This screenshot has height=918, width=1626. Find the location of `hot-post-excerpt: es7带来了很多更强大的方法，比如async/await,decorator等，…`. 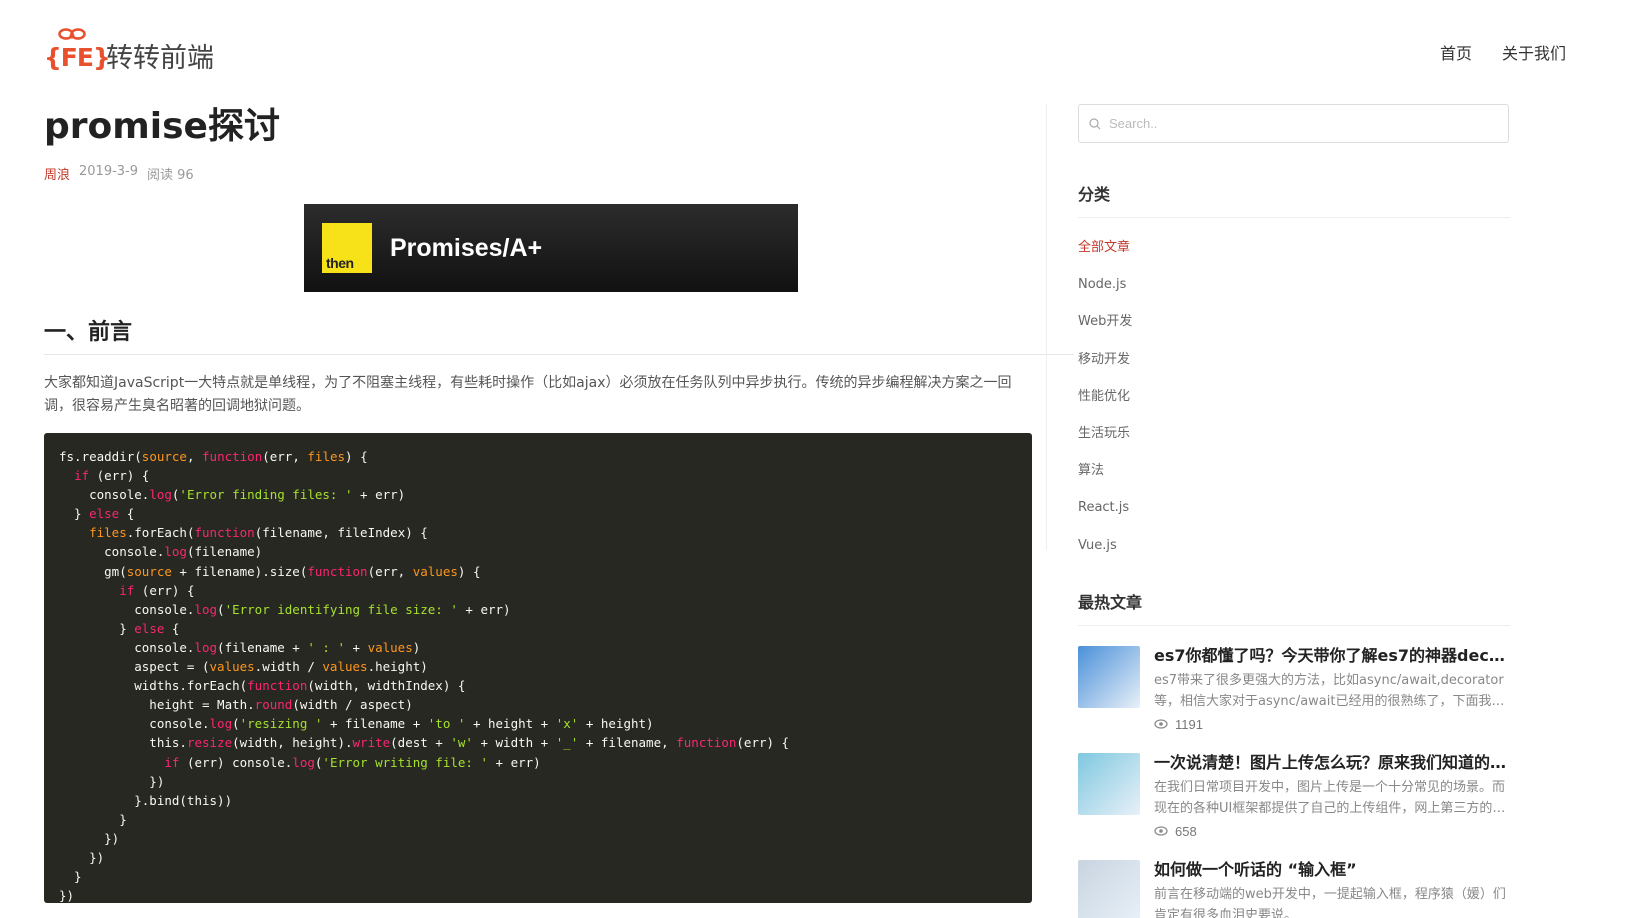

hot-post-excerpt: es7带来了很多更强大的方法，比如async/await,decorator等，… is located at coordinates (1329, 690).